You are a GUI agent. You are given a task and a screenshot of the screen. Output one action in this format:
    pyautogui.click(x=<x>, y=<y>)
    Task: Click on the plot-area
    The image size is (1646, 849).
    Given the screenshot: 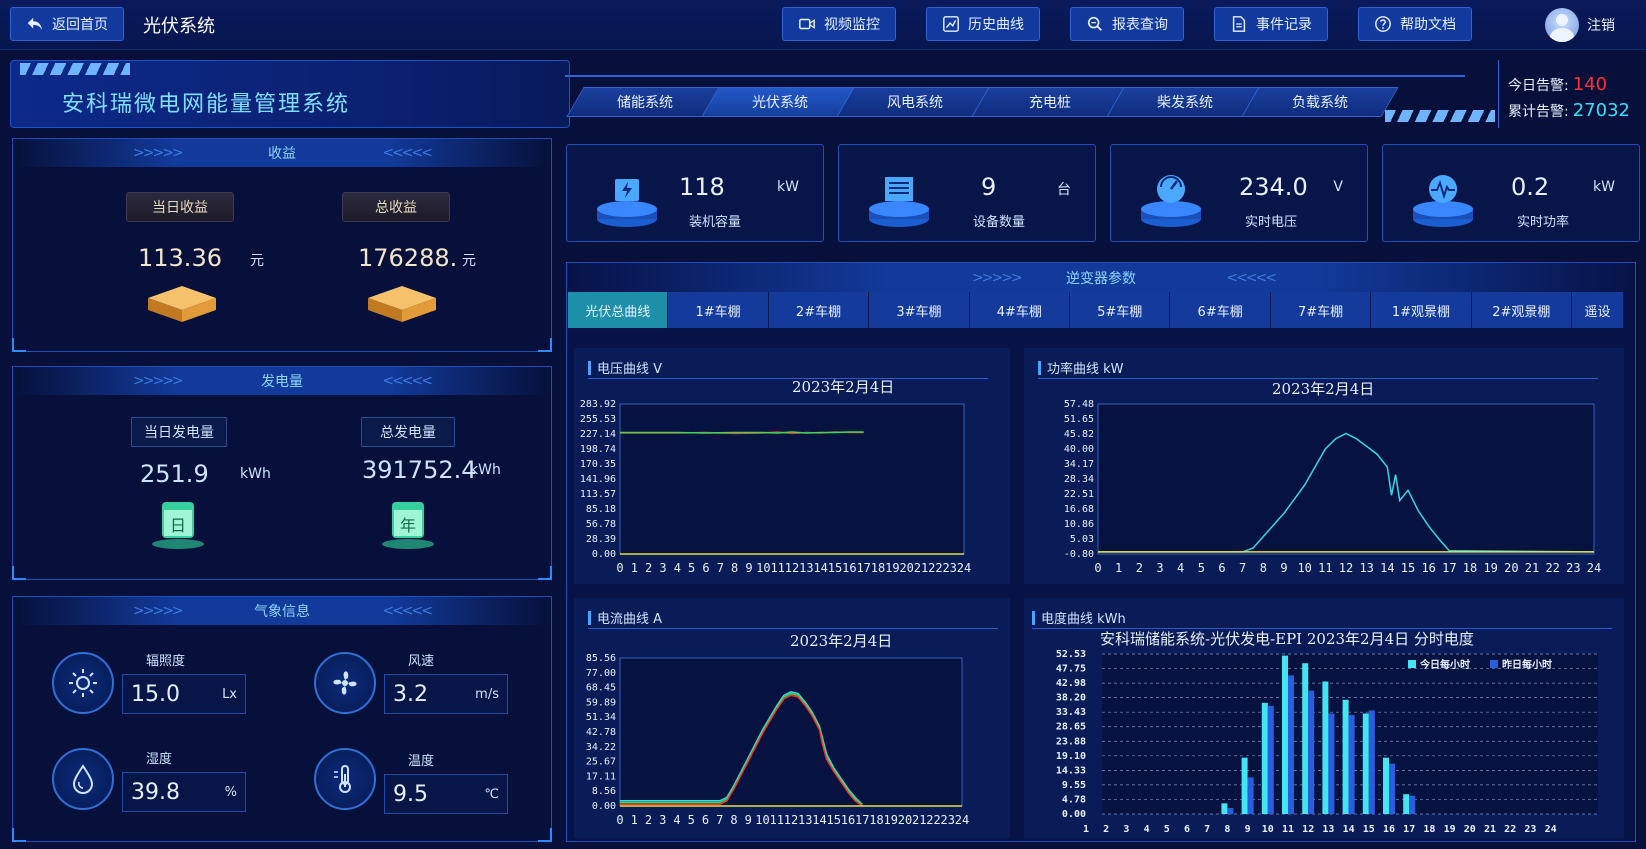 What is the action you would take?
    pyautogui.click(x=791, y=732)
    